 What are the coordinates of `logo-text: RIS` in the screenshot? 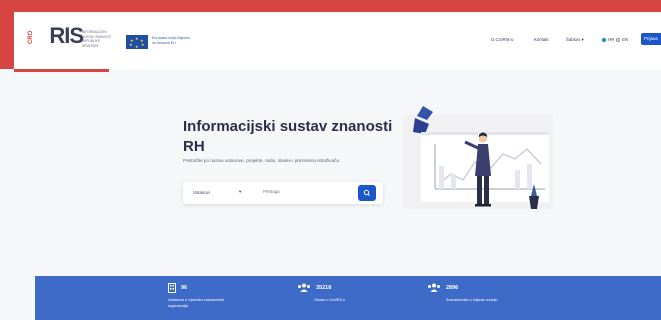 It's located at (66, 35).